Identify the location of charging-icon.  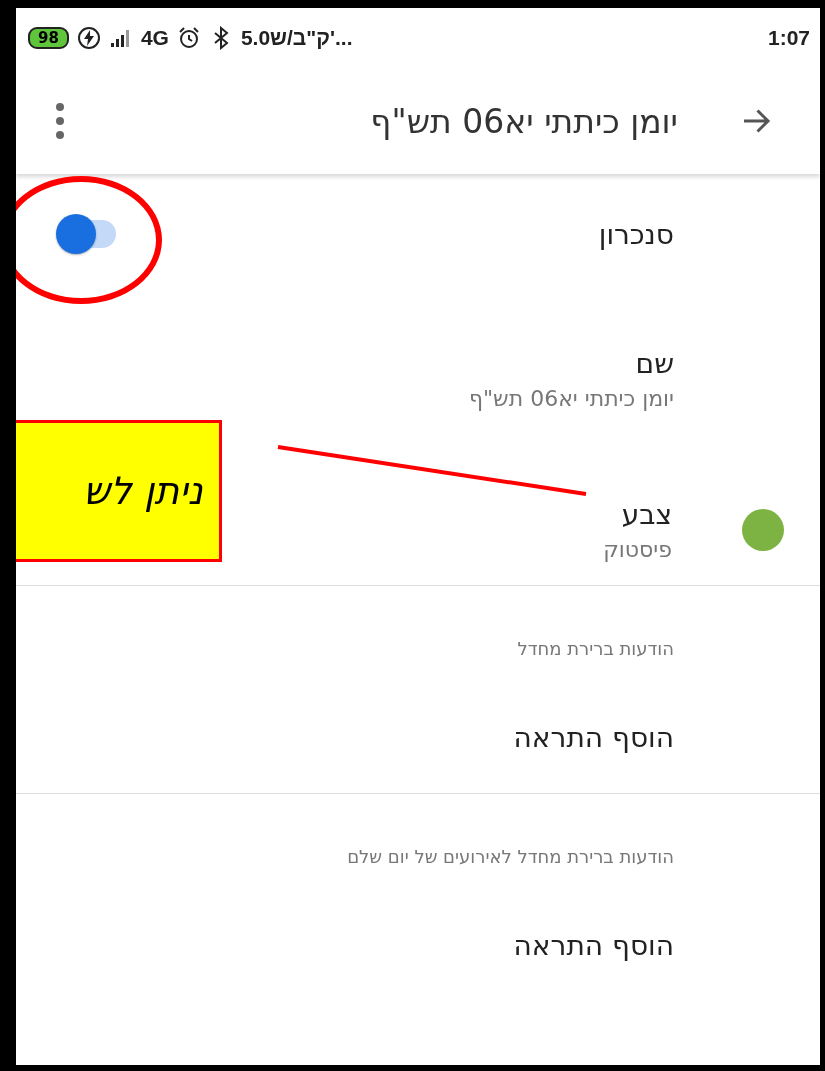
(88, 38).